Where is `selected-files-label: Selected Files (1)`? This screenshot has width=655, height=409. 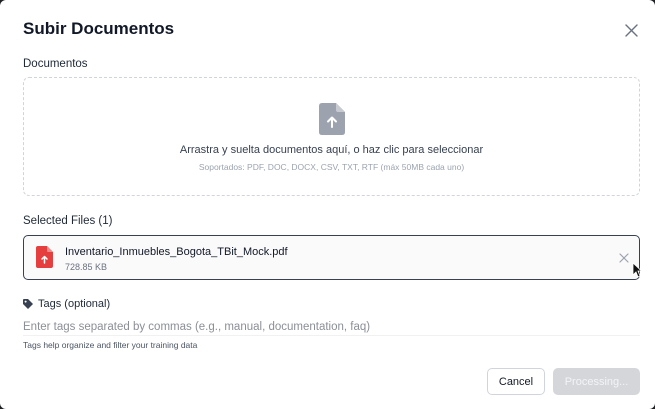 selected-files-label: Selected Files (1) is located at coordinates (68, 221).